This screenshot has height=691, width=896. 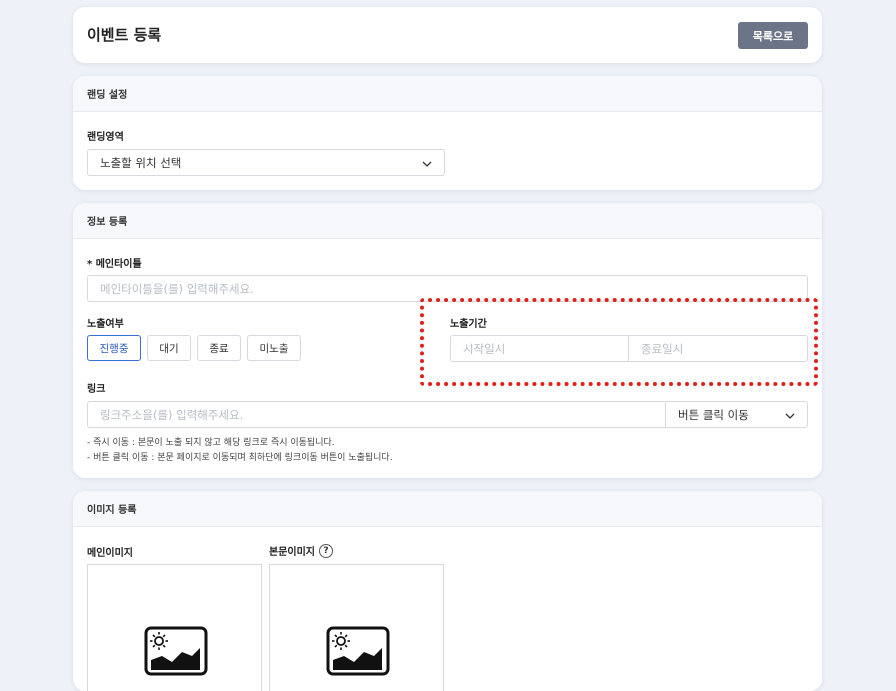 I want to click on landing-section-title: 랜딩 설정, so click(x=447, y=94).